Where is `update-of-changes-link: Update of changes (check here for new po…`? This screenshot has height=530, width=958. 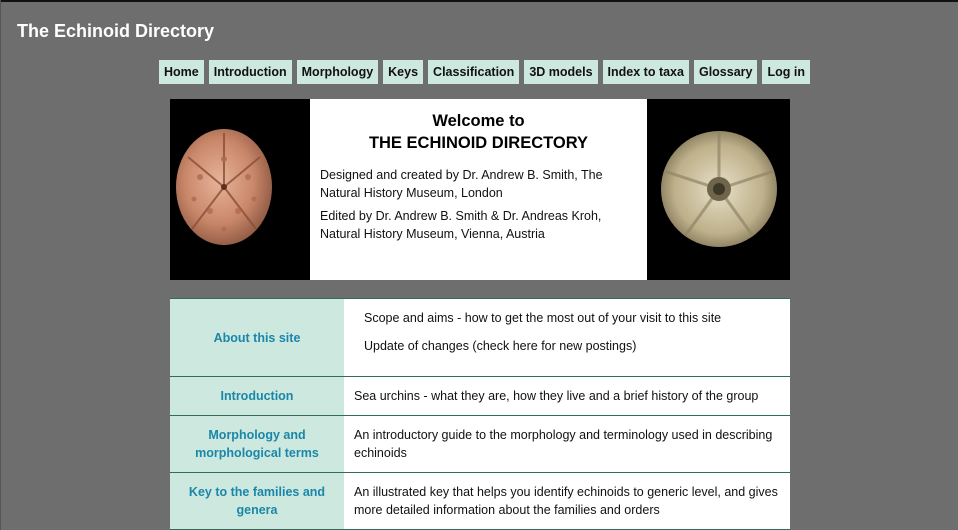 update-of-changes-link: Update of changes (check here for new po… is located at coordinates (572, 346).